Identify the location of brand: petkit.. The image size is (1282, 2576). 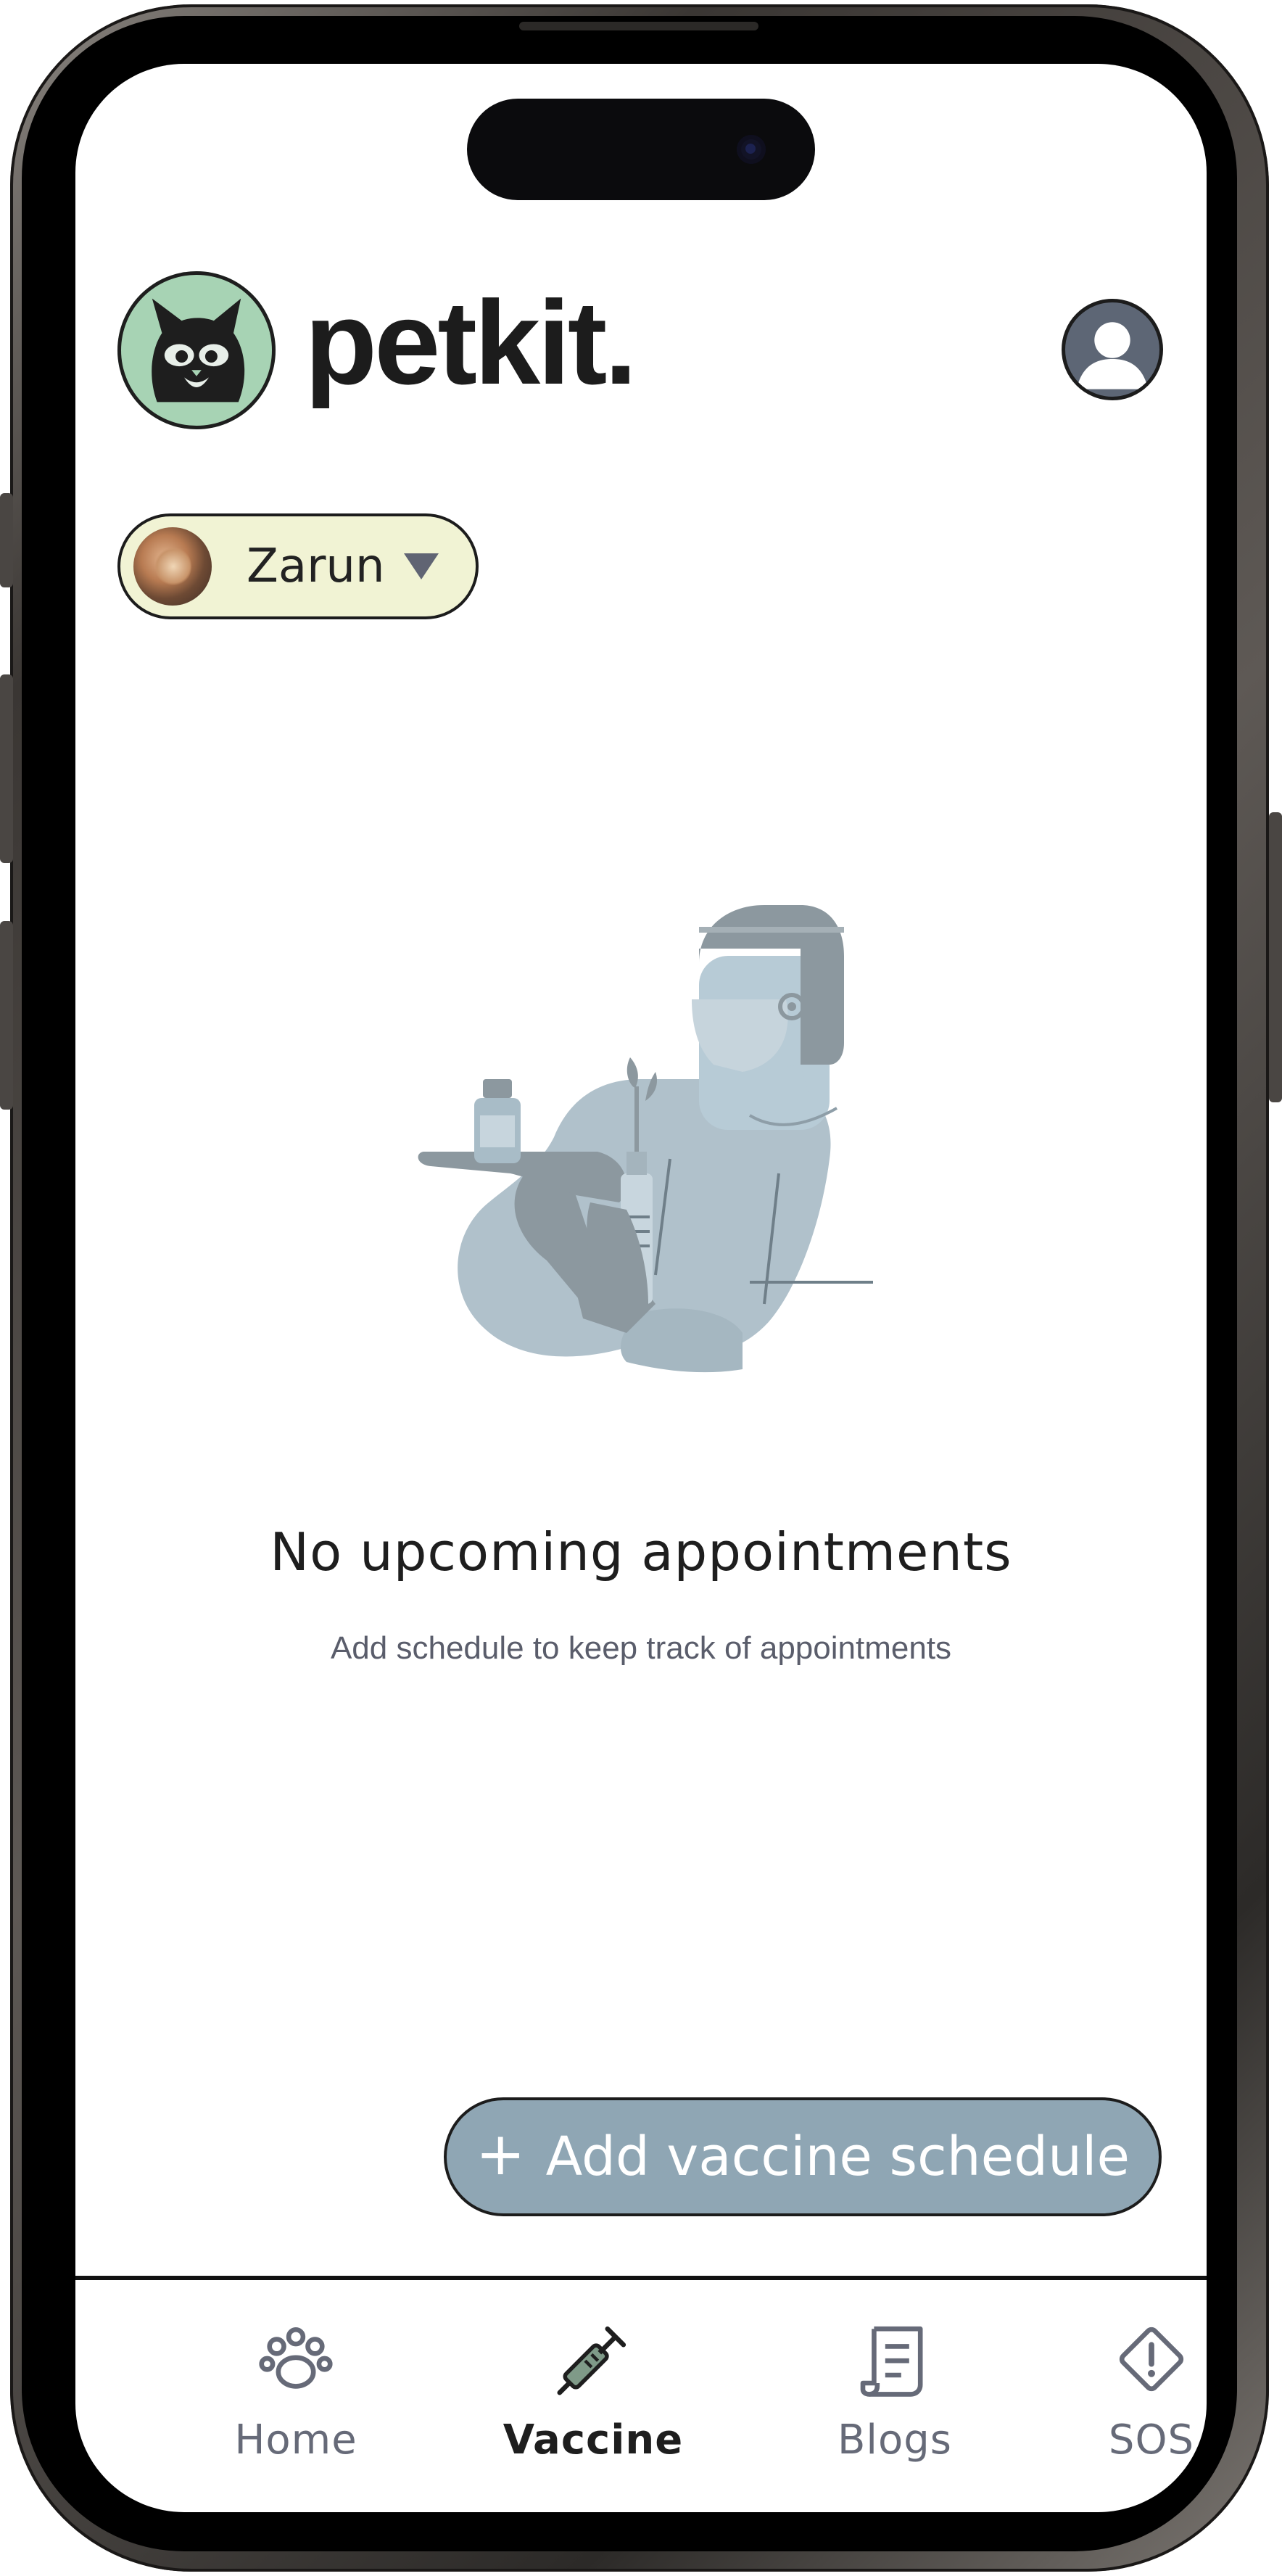
(377, 350).